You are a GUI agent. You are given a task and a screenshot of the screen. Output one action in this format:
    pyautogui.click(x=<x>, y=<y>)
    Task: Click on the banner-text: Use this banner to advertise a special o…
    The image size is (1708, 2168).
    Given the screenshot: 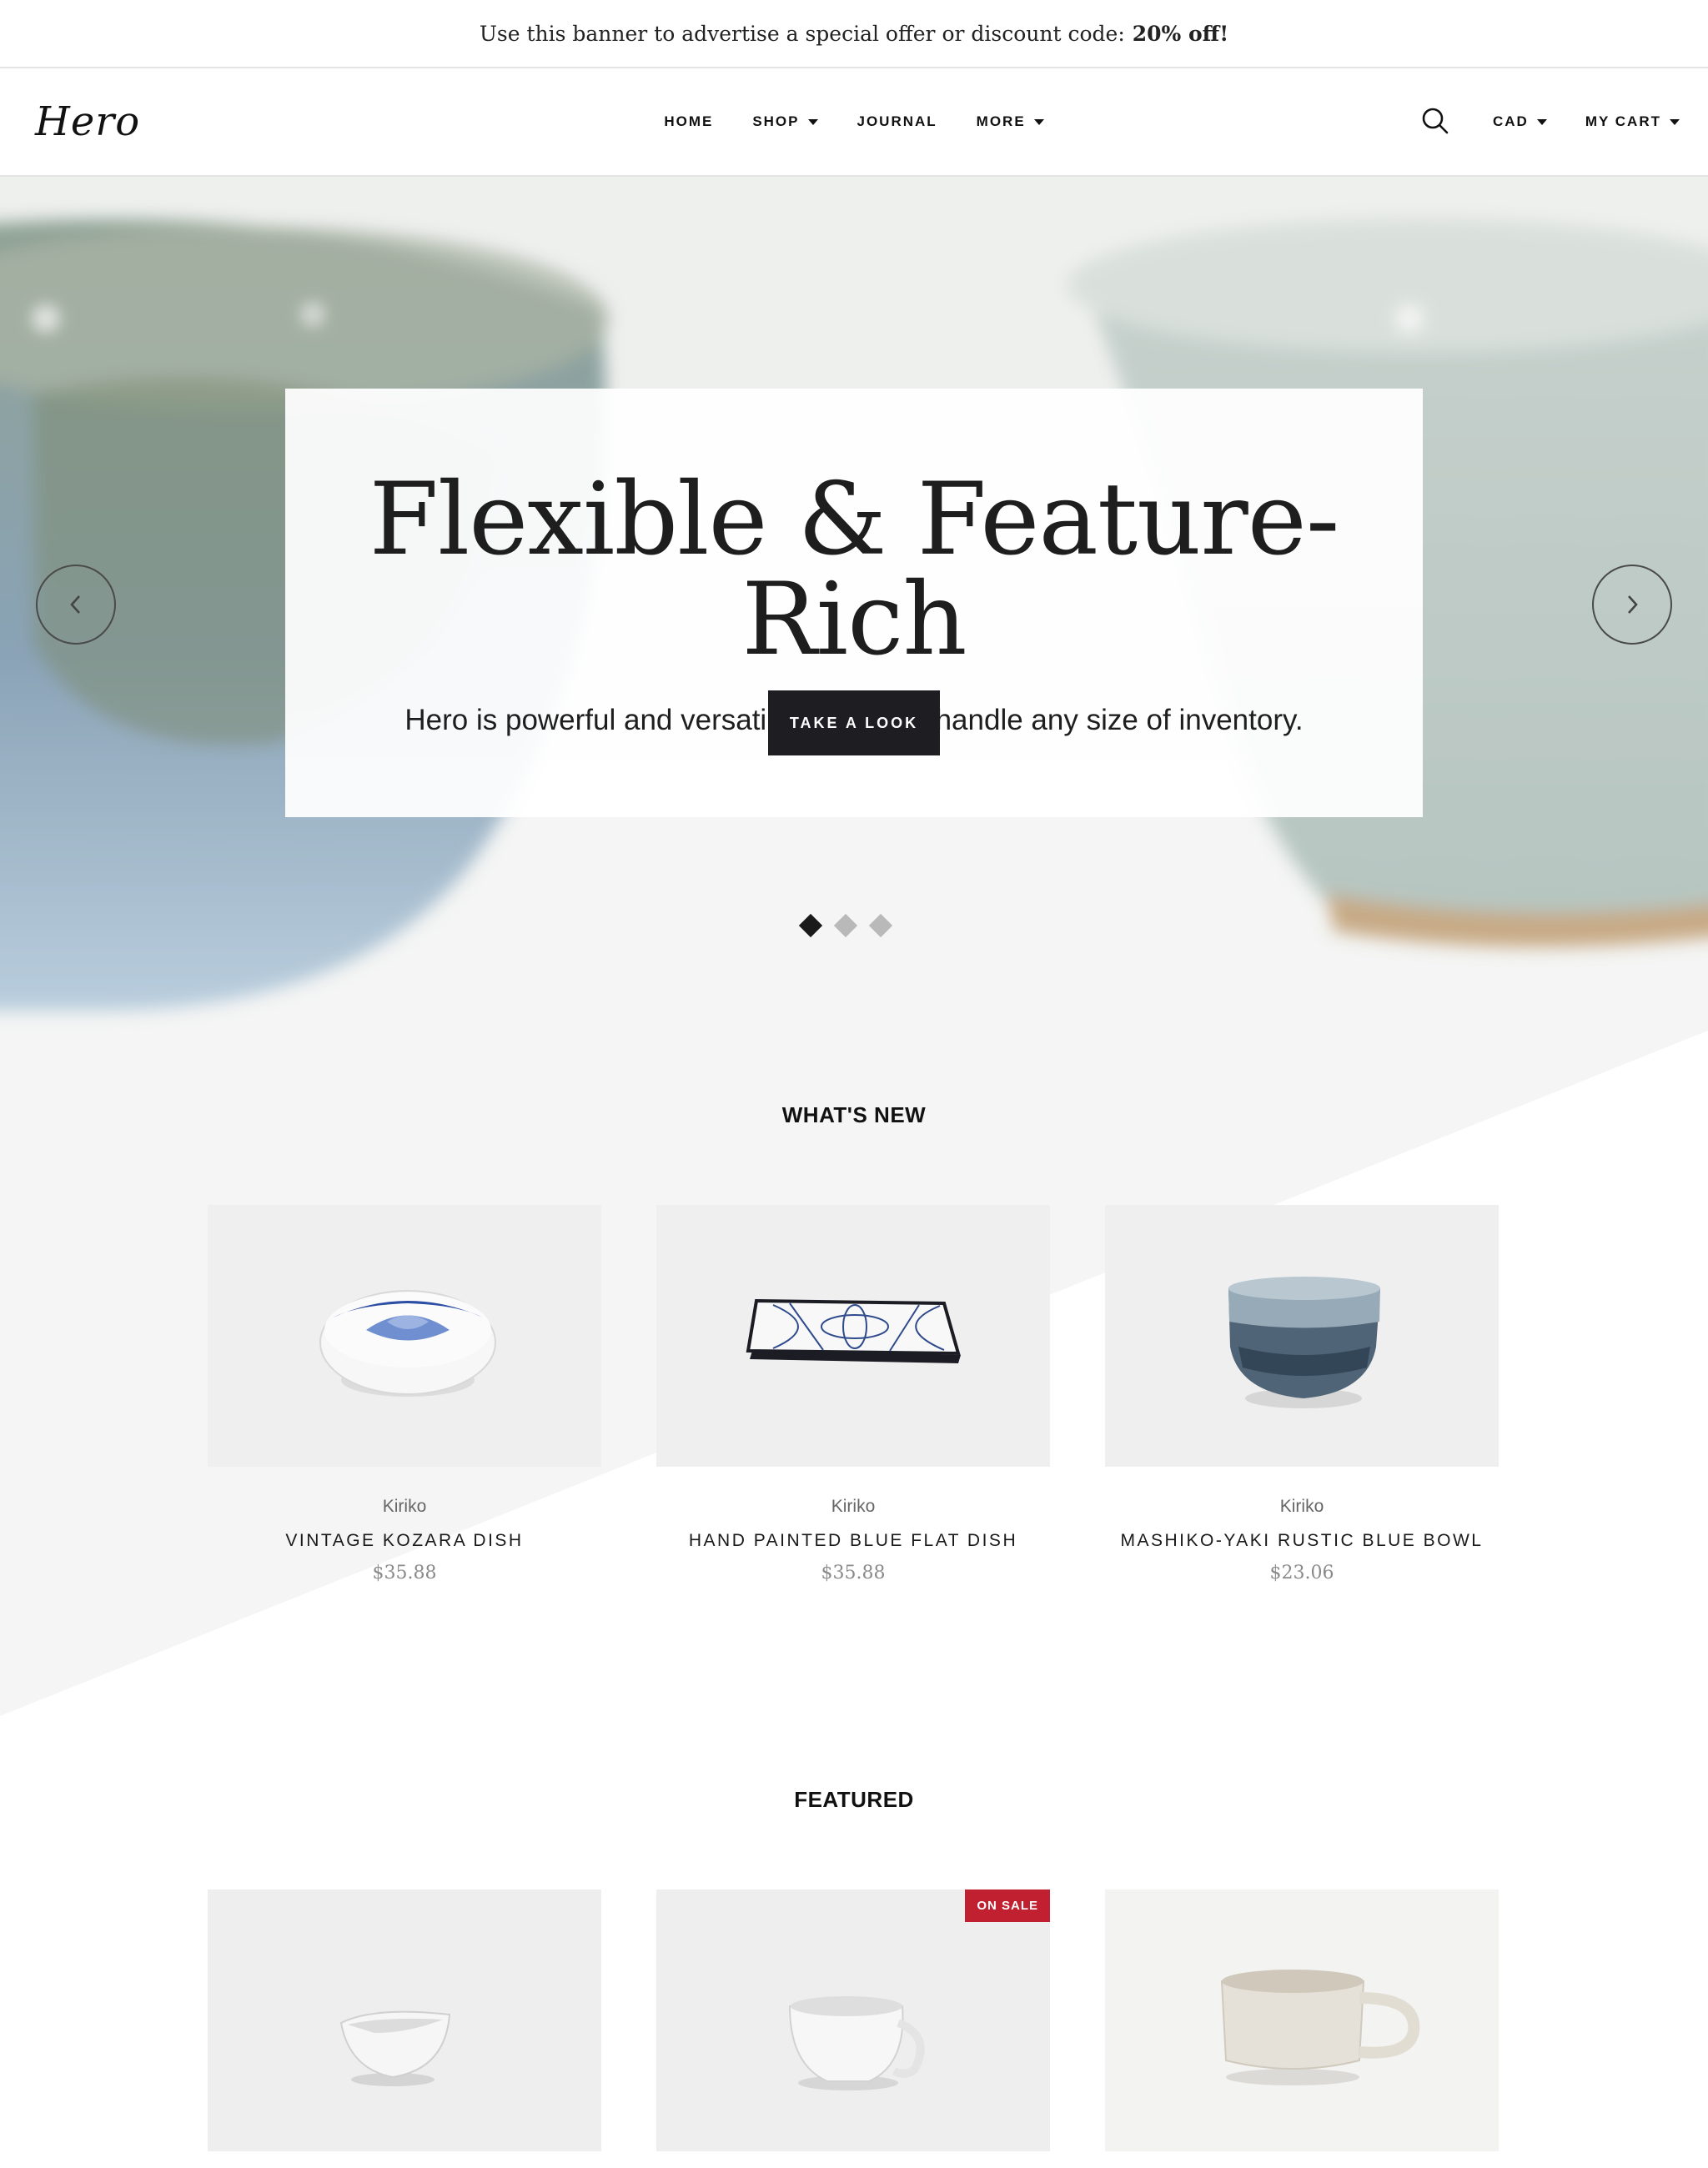 What is the action you would take?
    pyautogui.click(x=802, y=33)
    